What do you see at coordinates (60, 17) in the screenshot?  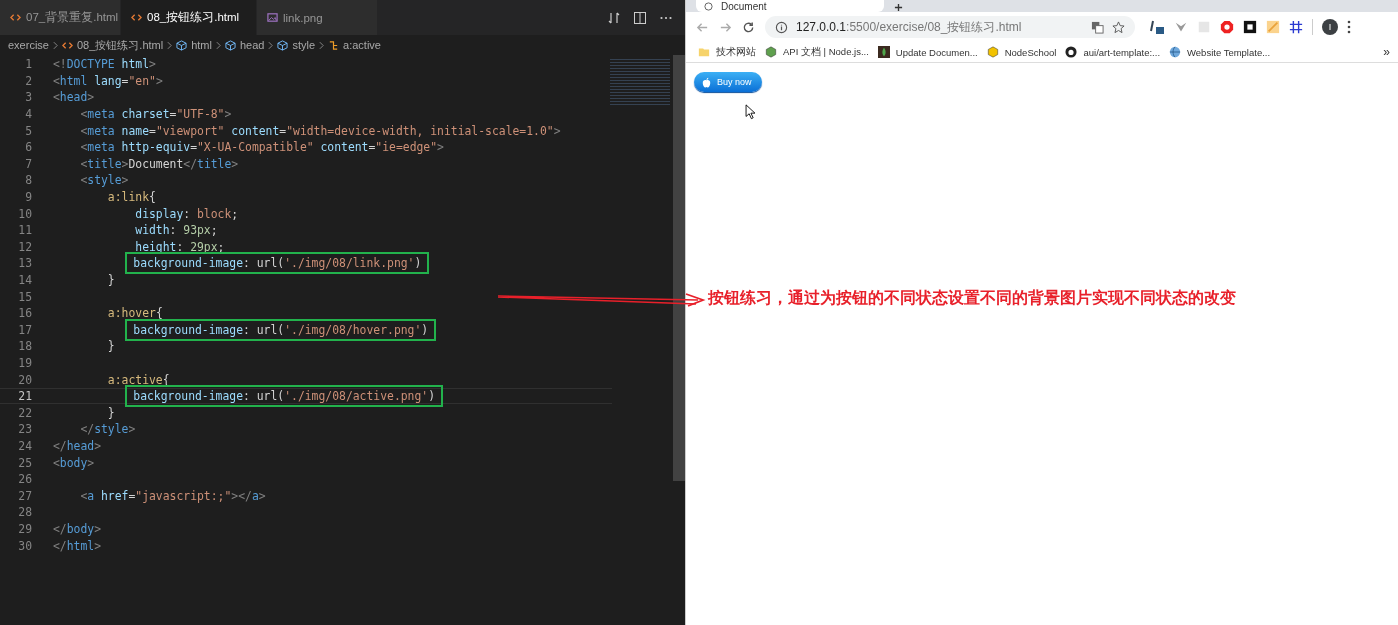 I see `editor-tab: 07_背景重复.html` at bounding box center [60, 17].